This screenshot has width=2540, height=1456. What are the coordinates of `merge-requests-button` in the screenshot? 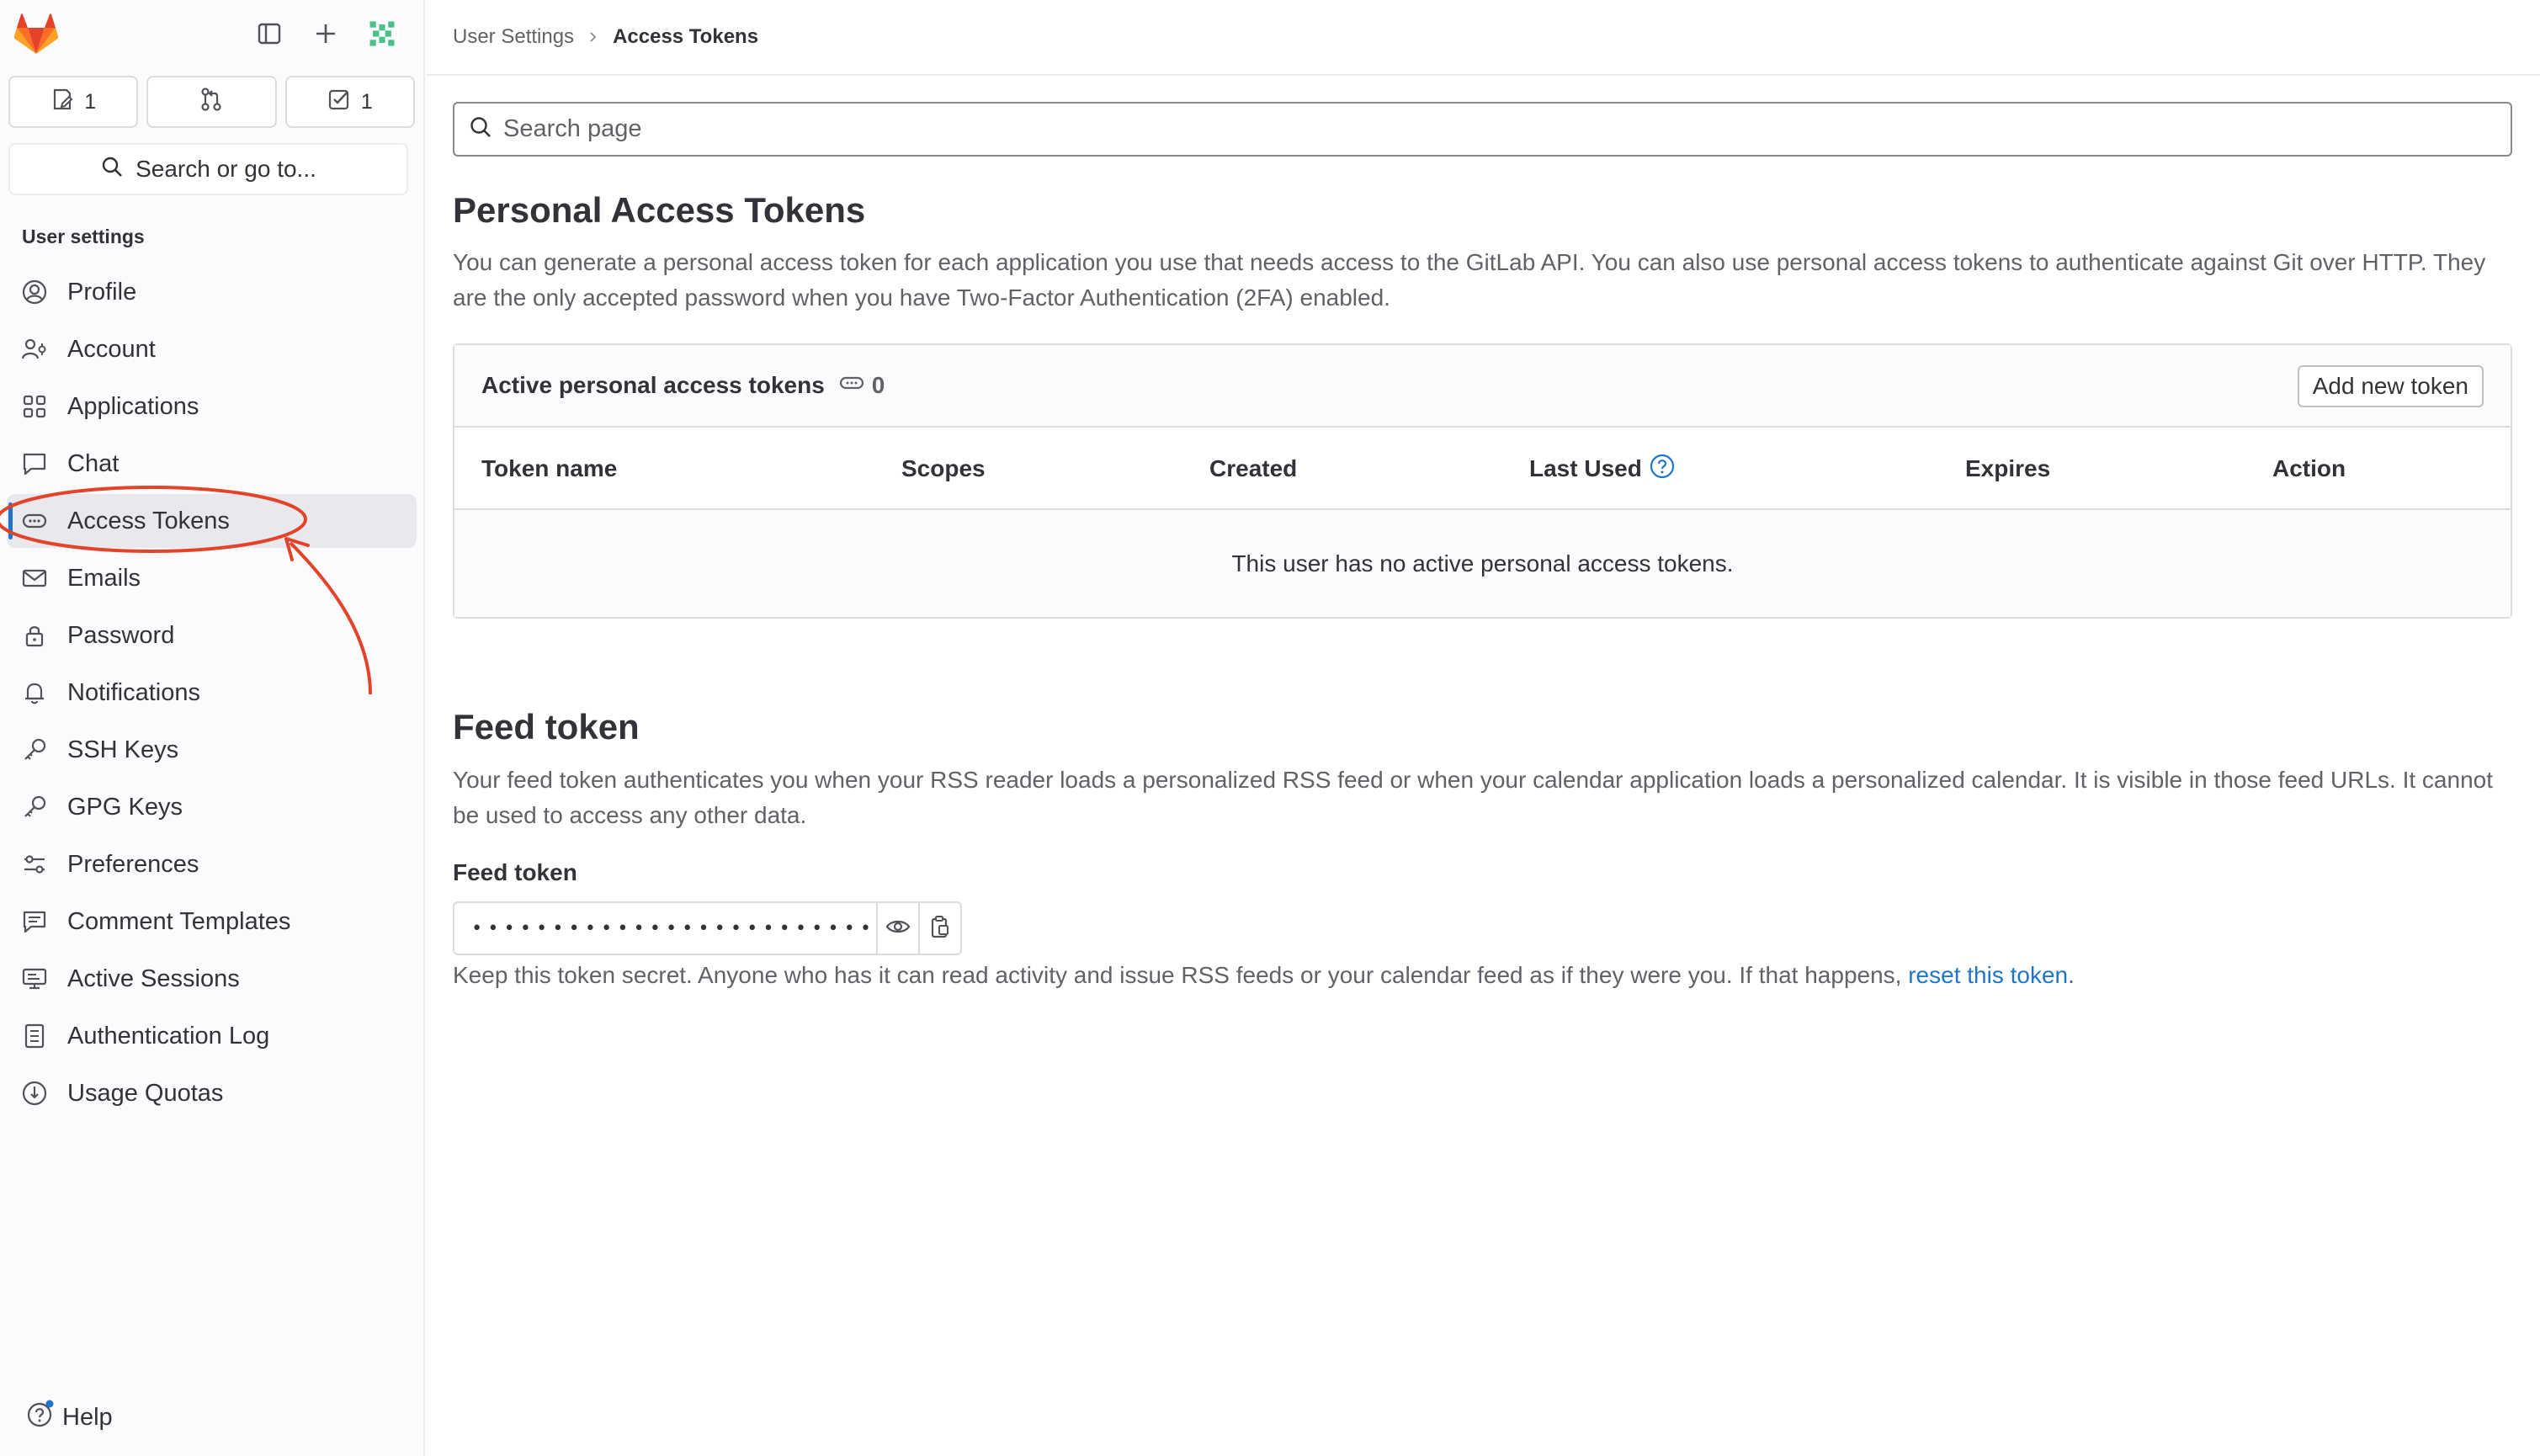 It's located at (211, 102).